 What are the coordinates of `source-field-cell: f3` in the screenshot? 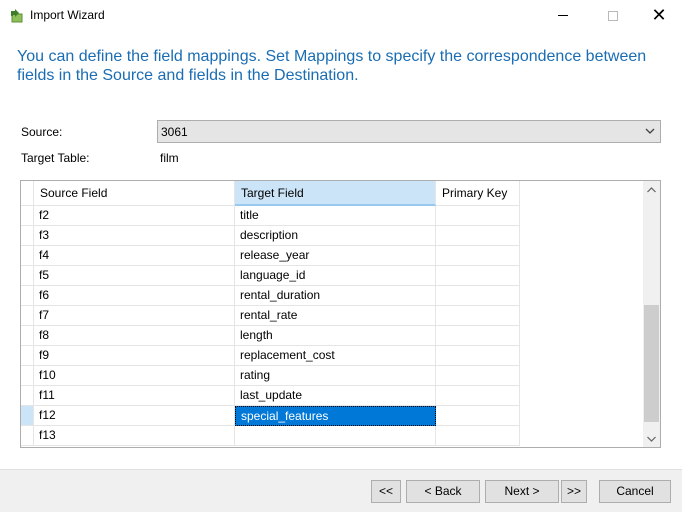 It's located at (134, 236).